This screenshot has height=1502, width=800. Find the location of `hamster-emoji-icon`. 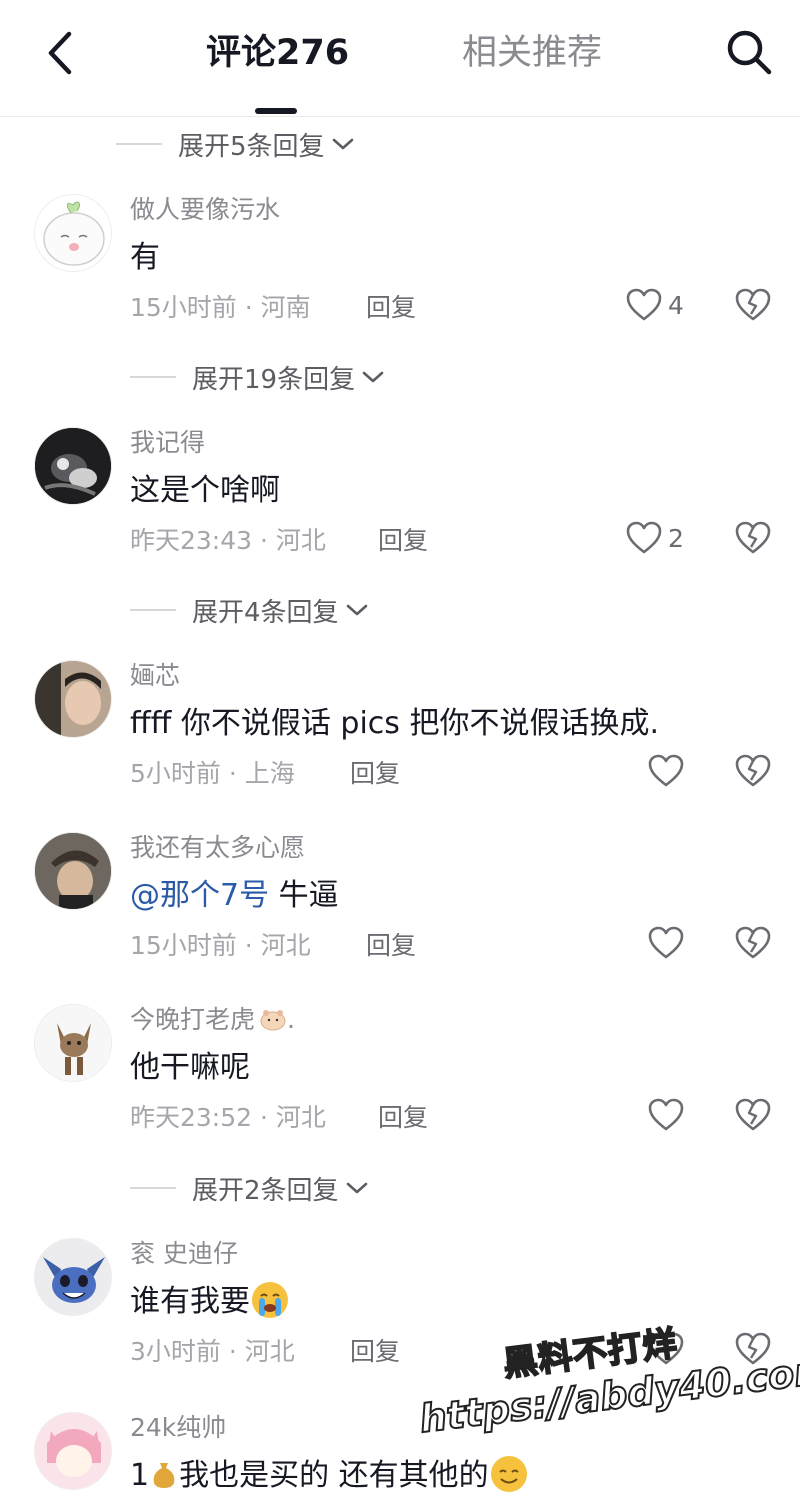

hamster-emoji-icon is located at coordinates (273, 1019).